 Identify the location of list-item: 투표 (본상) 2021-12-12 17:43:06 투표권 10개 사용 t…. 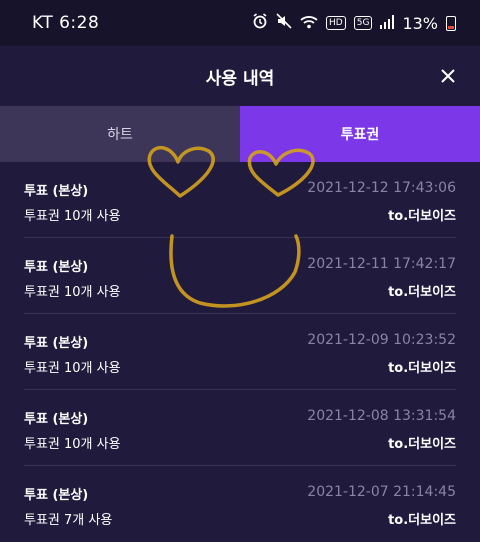
(240, 200).